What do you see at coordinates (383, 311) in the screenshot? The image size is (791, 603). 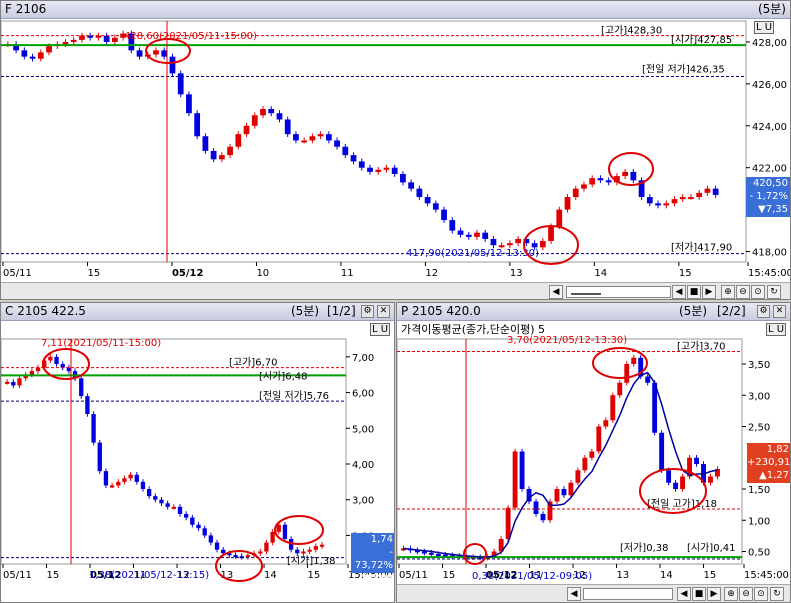 I see `left-close-icon: ✕` at bounding box center [383, 311].